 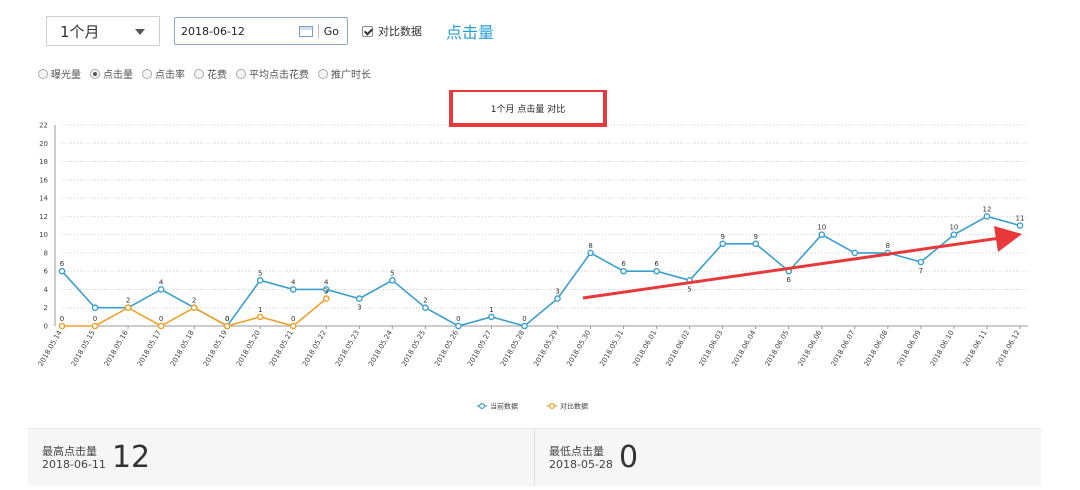 What do you see at coordinates (43, 144) in the screenshot?
I see `y-tick-label: 20` at bounding box center [43, 144].